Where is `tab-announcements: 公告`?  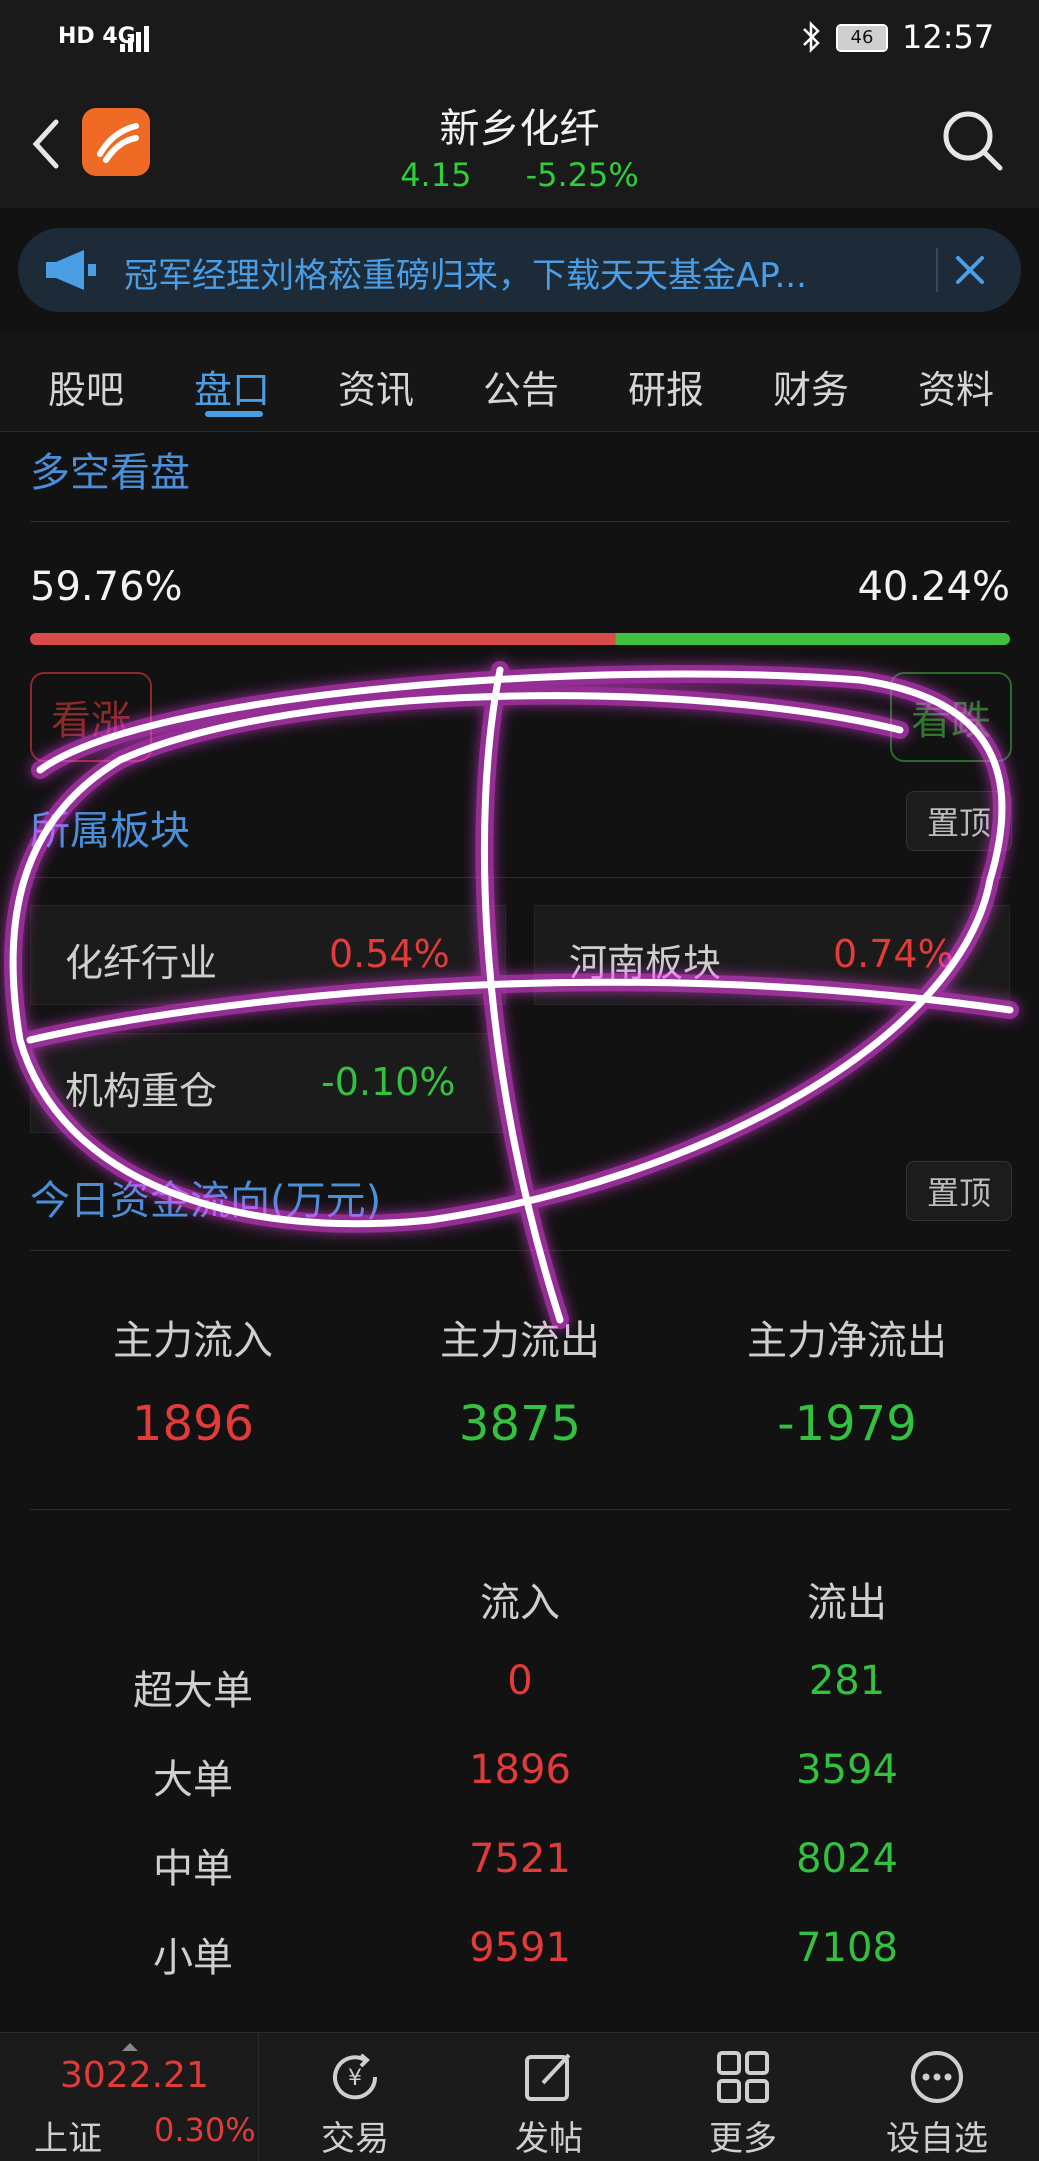 tab-announcements: 公告 is located at coordinates (521, 386).